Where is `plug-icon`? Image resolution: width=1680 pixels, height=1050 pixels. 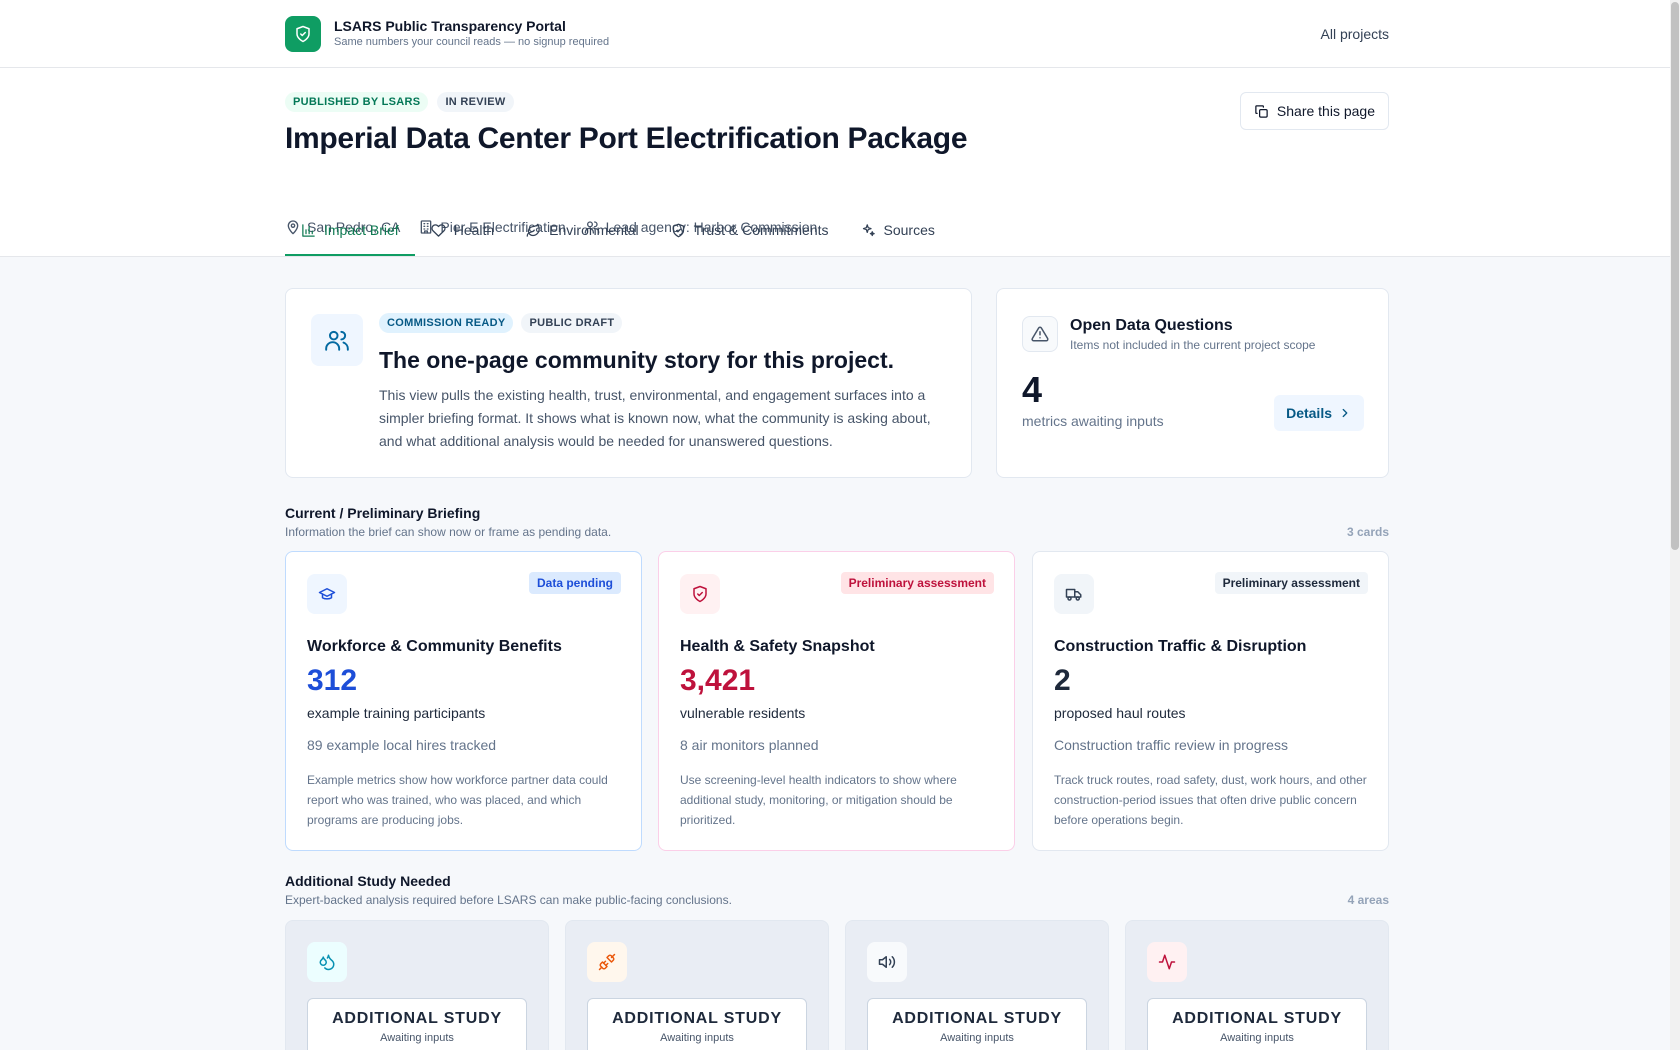 plug-icon is located at coordinates (607, 962).